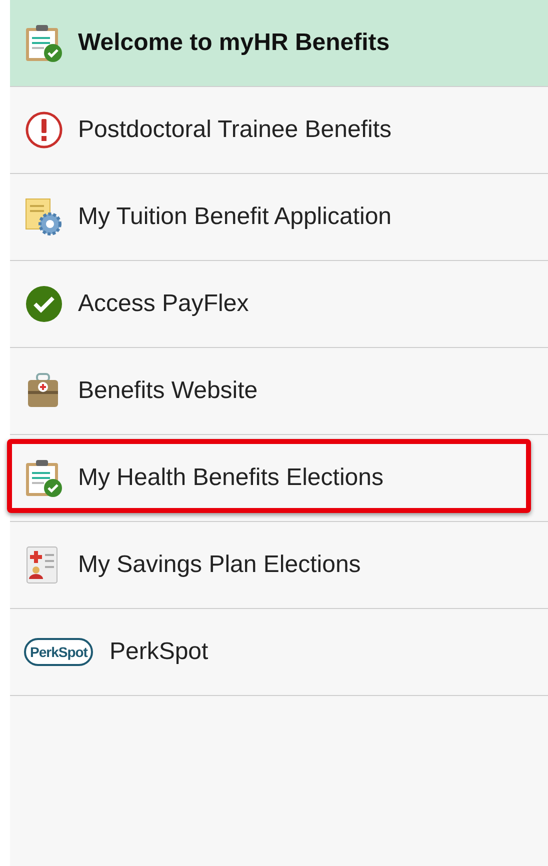  Describe the element at coordinates (279, 391) in the screenshot. I see `menu-item: Benefits Website` at that location.